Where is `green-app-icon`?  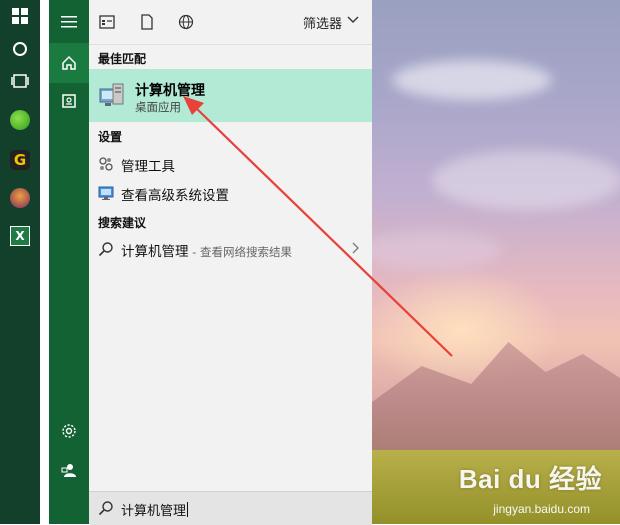 green-app-icon is located at coordinates (20, 120).